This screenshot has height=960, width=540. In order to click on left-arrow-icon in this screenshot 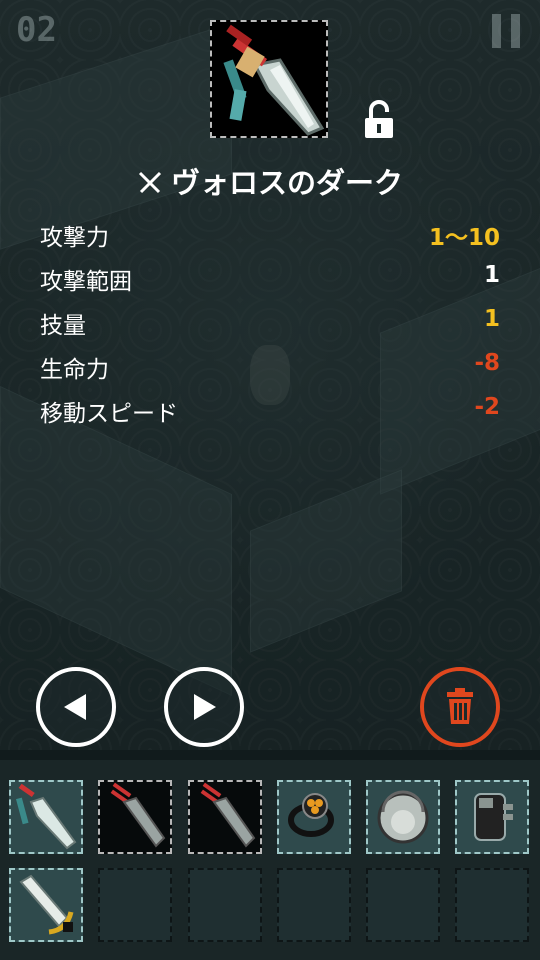, I will do `click(75, 707)`.